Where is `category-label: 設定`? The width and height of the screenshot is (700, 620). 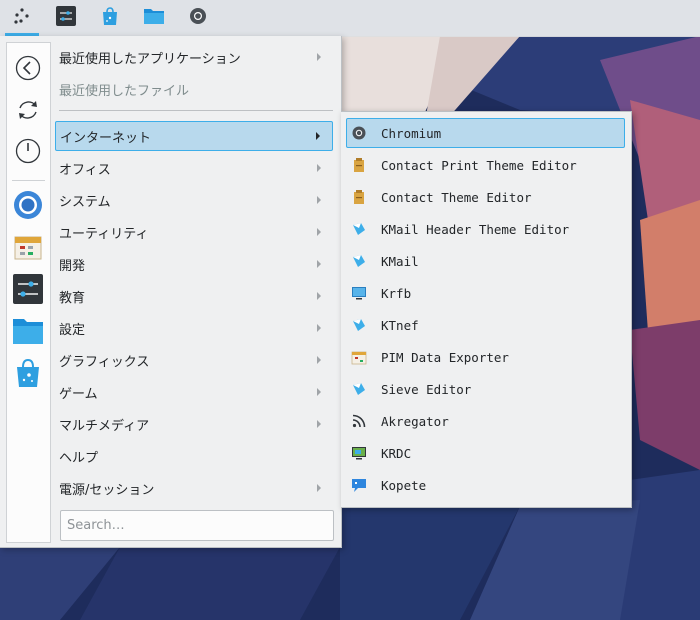 category-label: 設定 is located at coordinates (72, 330).